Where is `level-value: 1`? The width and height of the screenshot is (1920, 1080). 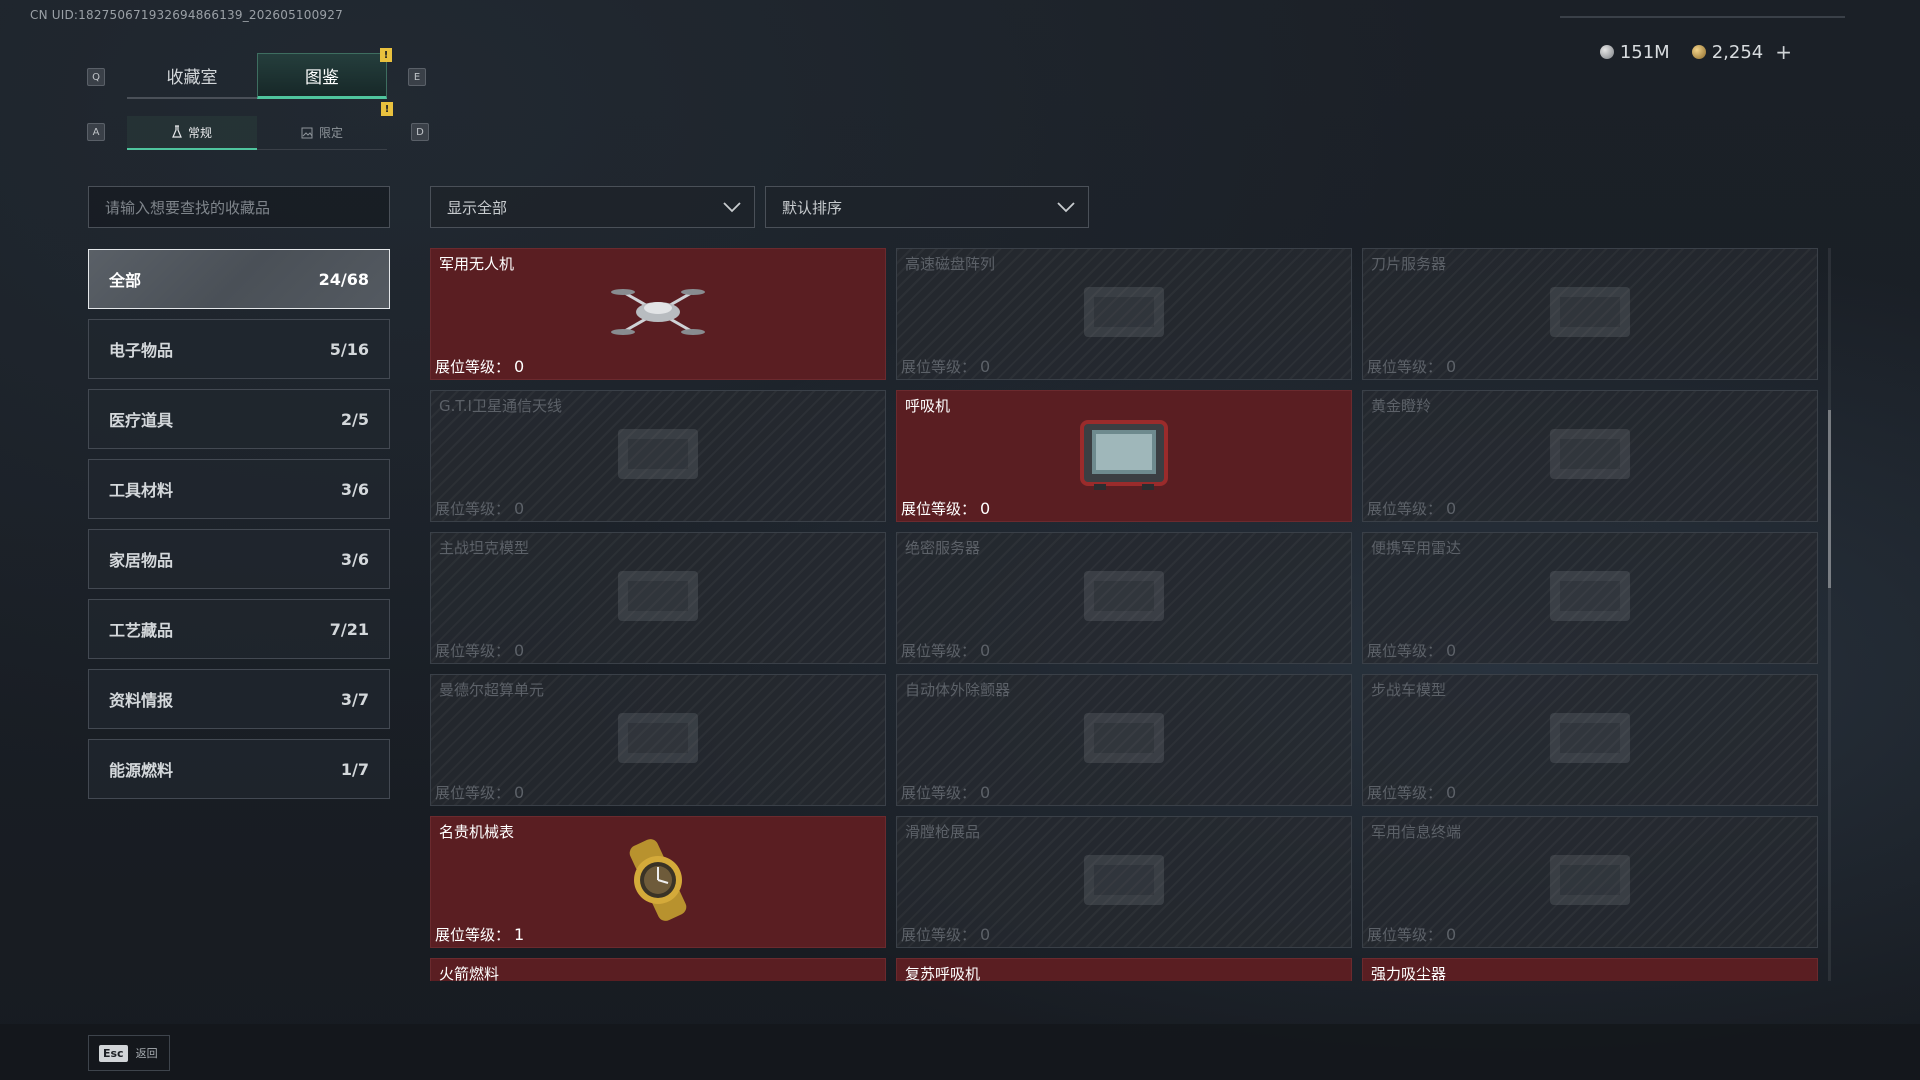 level-value: 1 is located at coordinates (519, 934).